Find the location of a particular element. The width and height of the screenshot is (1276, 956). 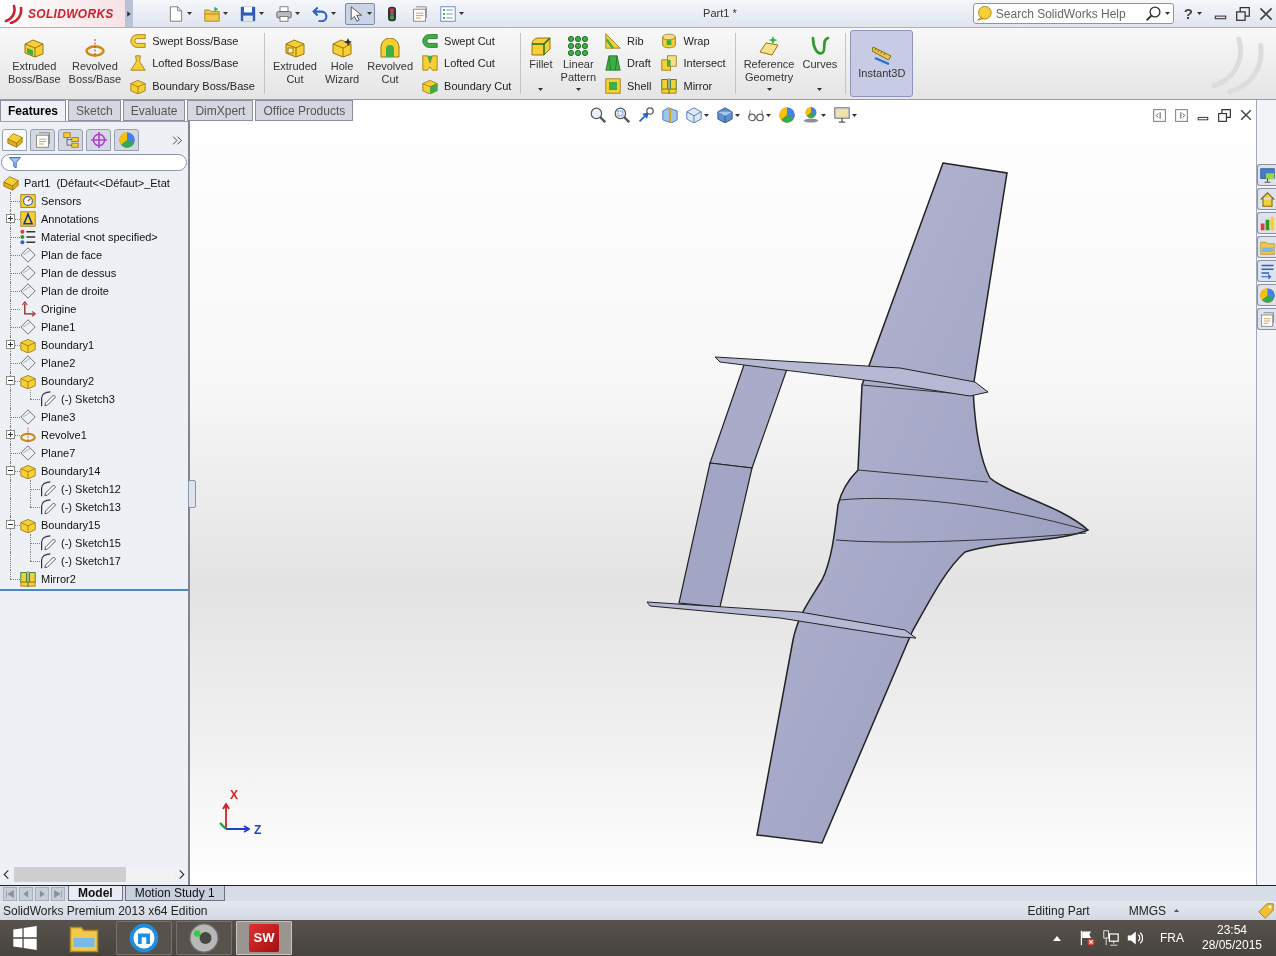

tree-item: (-) Sketch12 is located at coordinates (80, 489).